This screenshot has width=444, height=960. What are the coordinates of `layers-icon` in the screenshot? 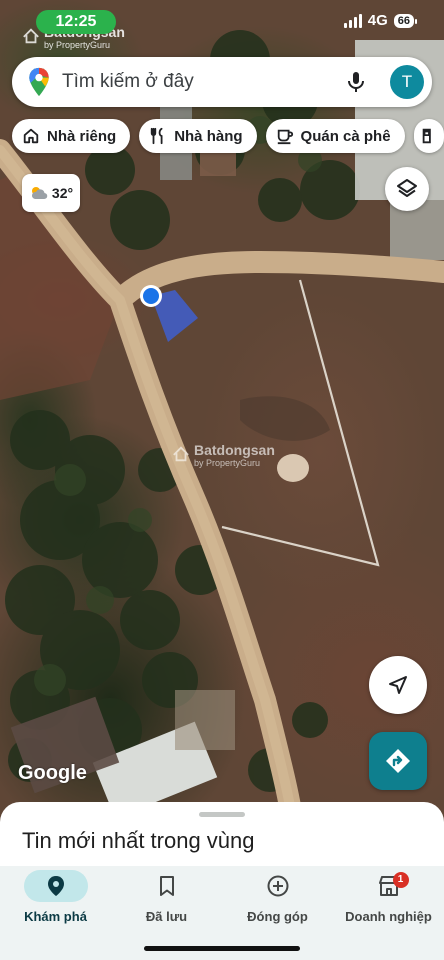 It's located at (407, 188).